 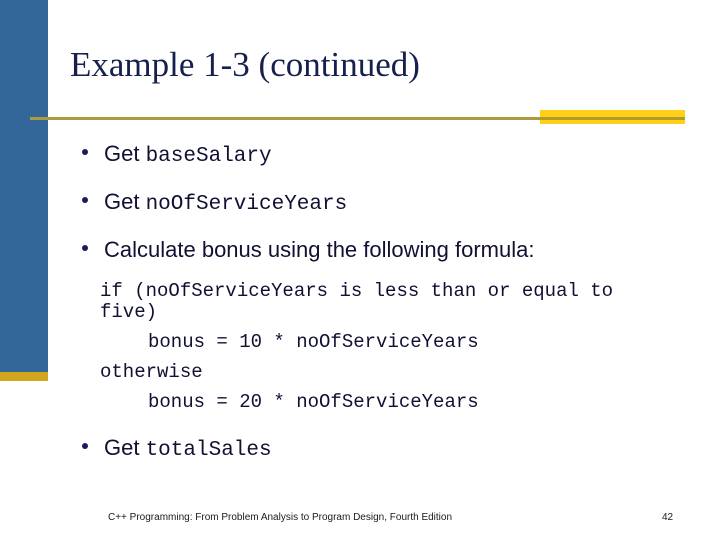 I want to click on slide-page-number: 42, so click(x=668, y=517).